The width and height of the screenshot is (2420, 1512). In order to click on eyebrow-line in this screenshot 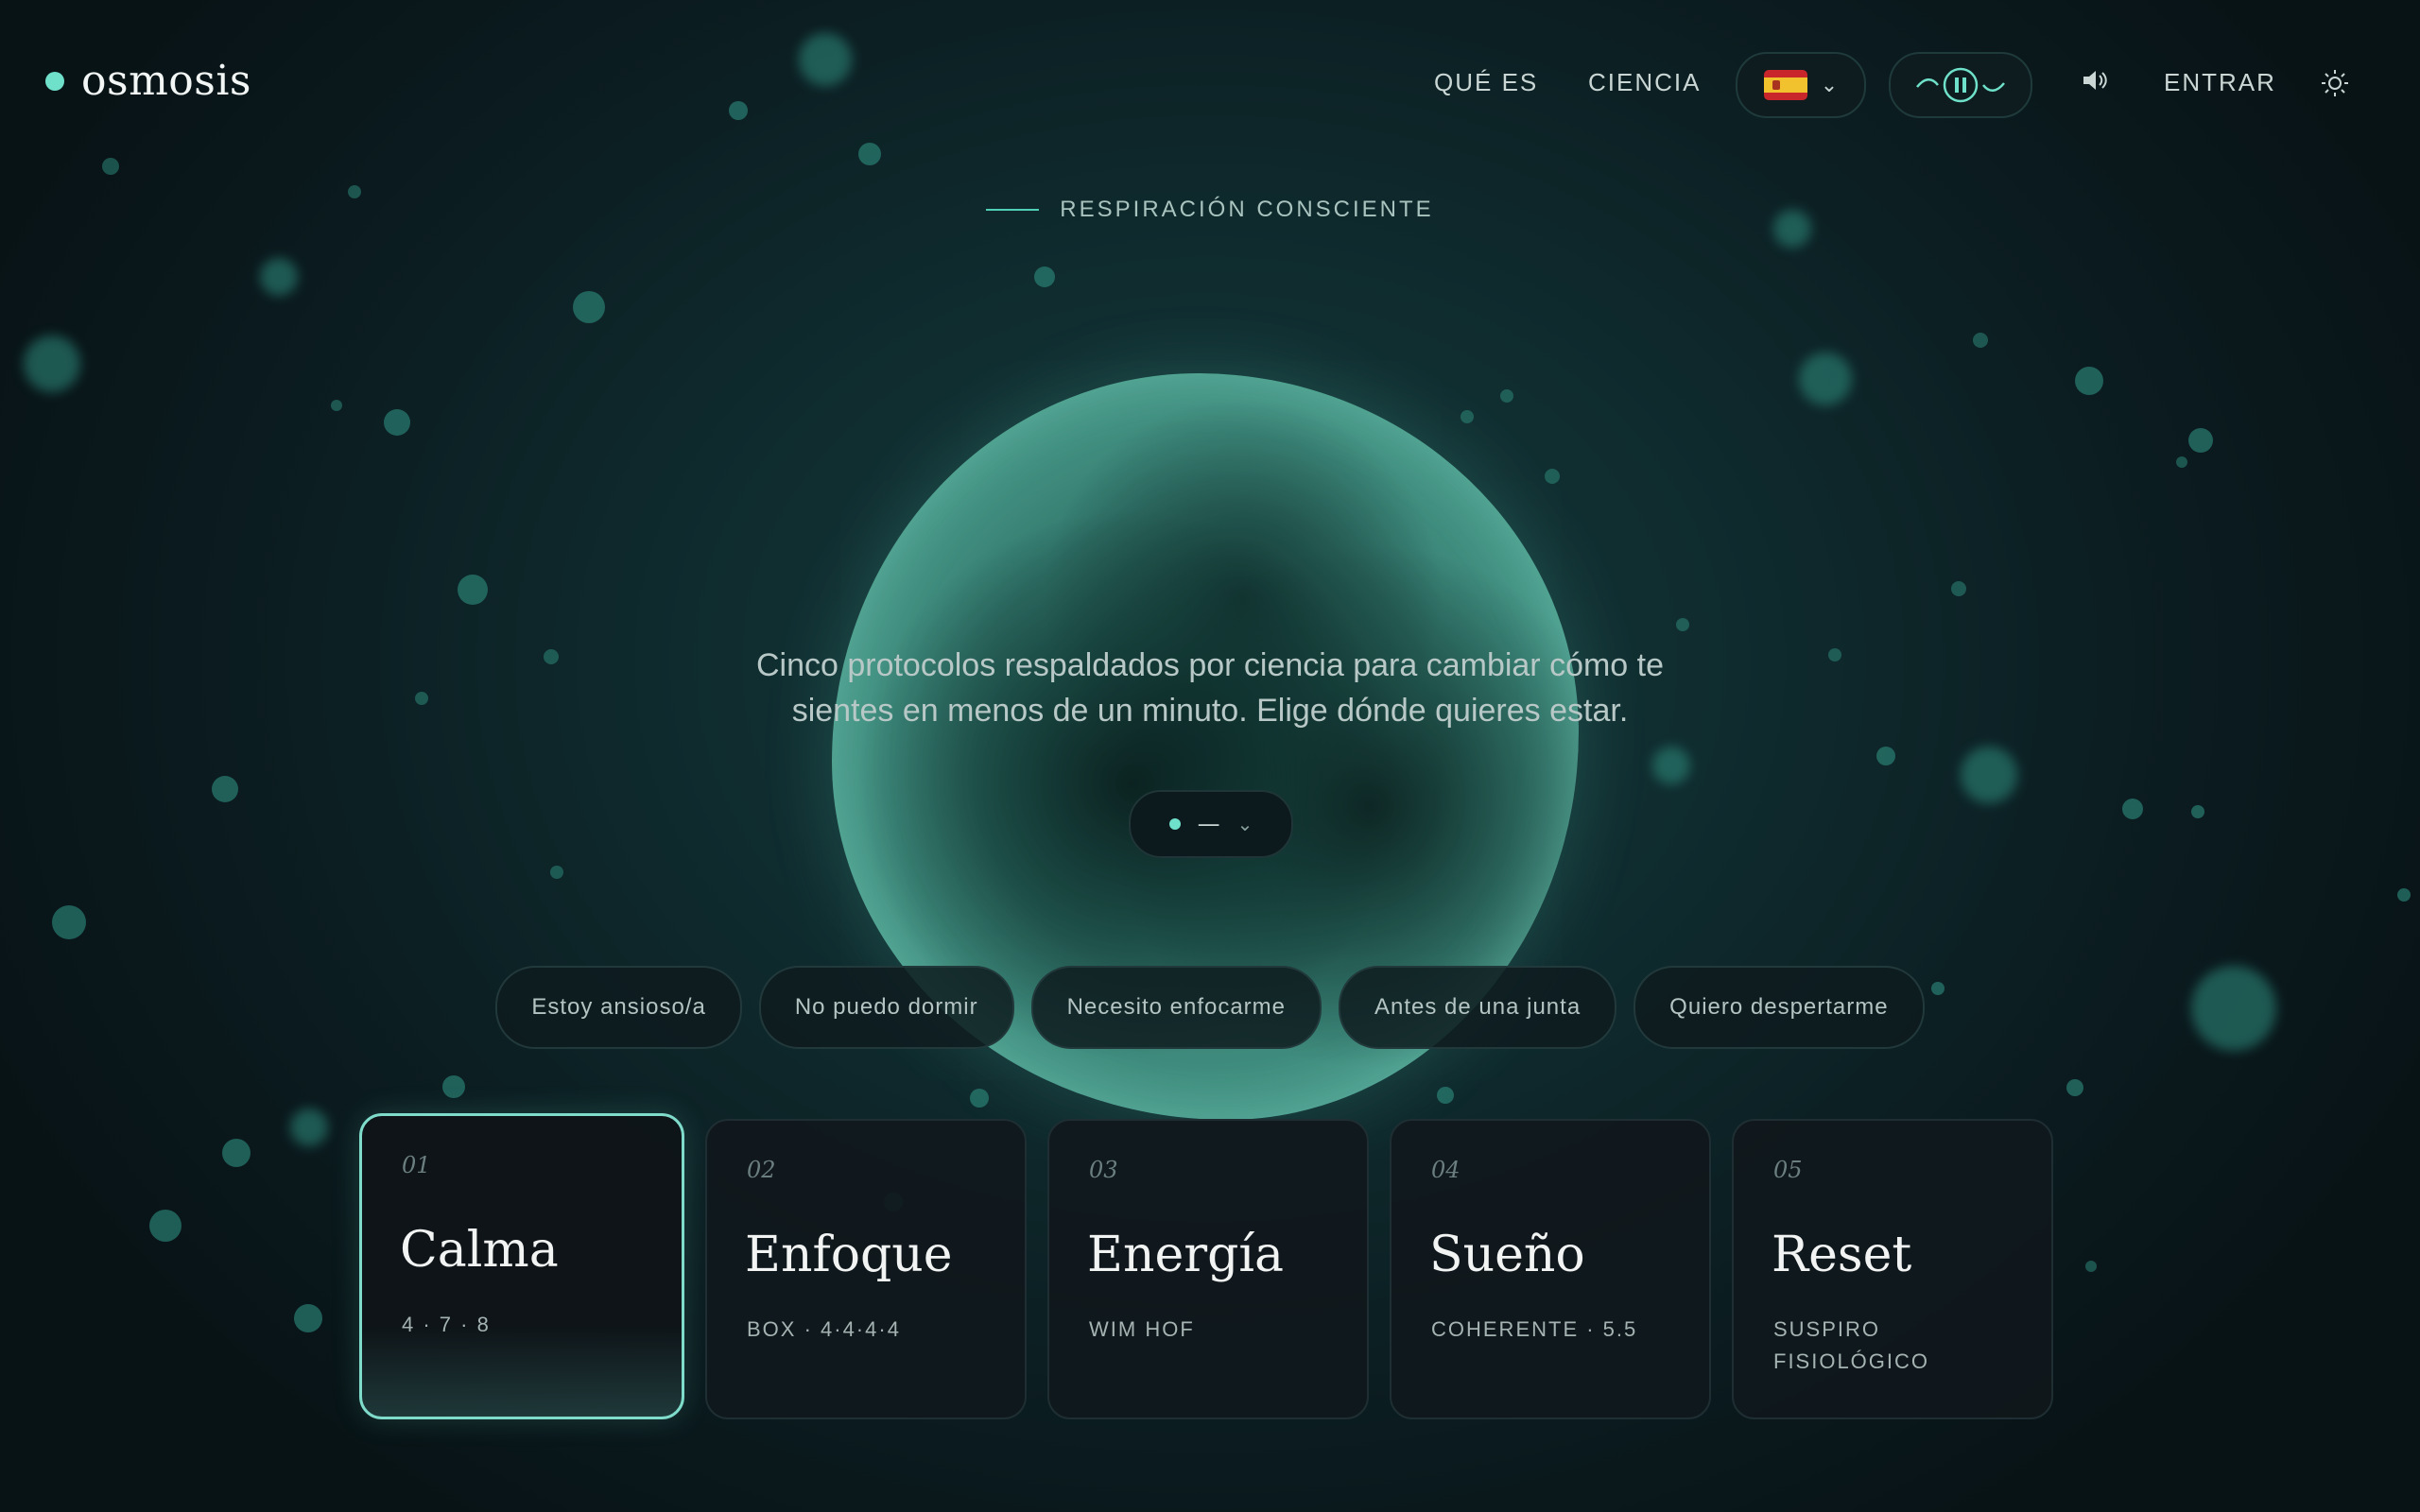, I will do `click(1013, 210)`.